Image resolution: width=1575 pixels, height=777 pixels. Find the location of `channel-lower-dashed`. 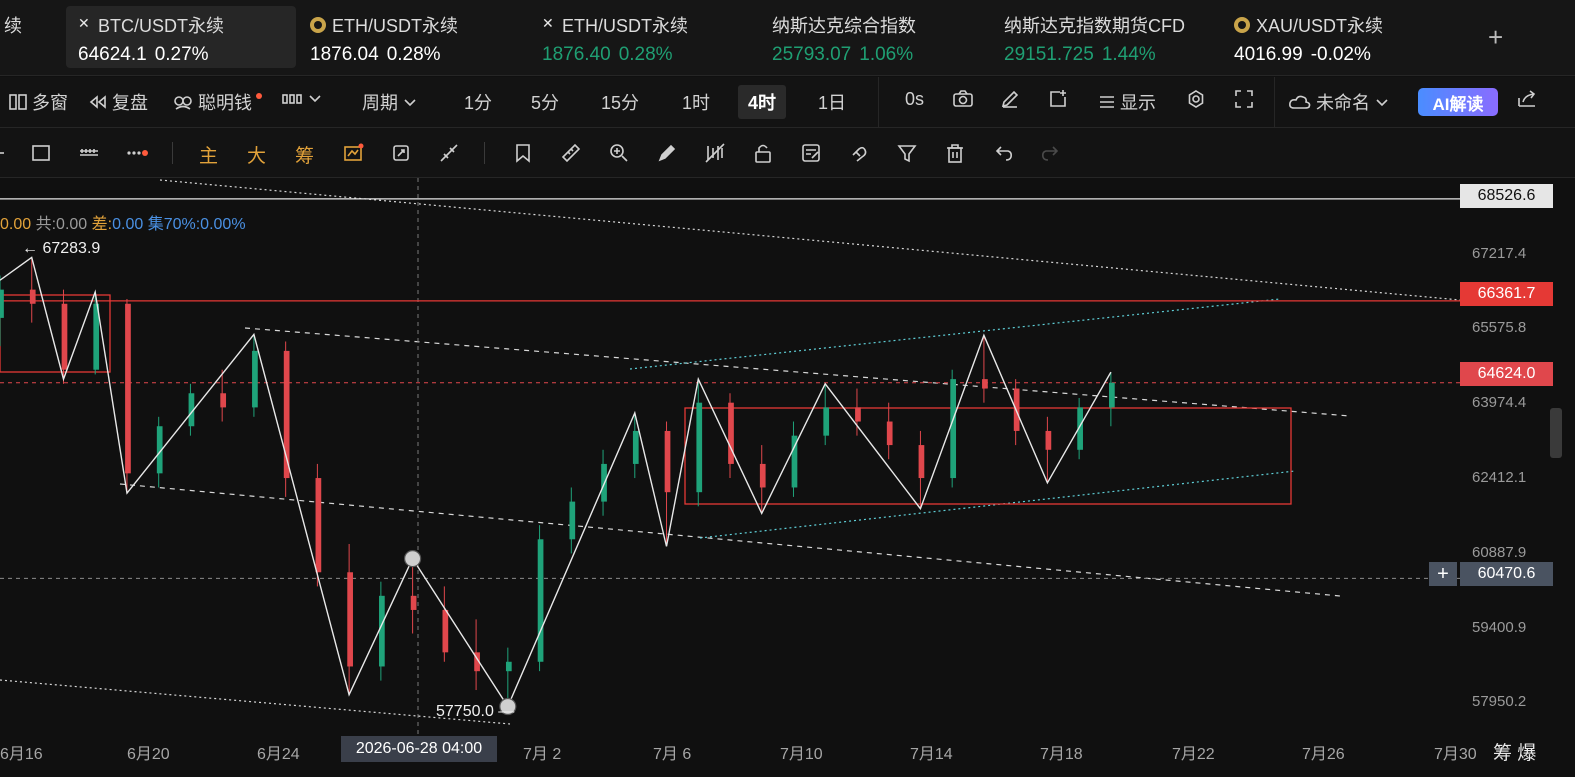

channel-lower-dashed is located at coordinates (730, 540).